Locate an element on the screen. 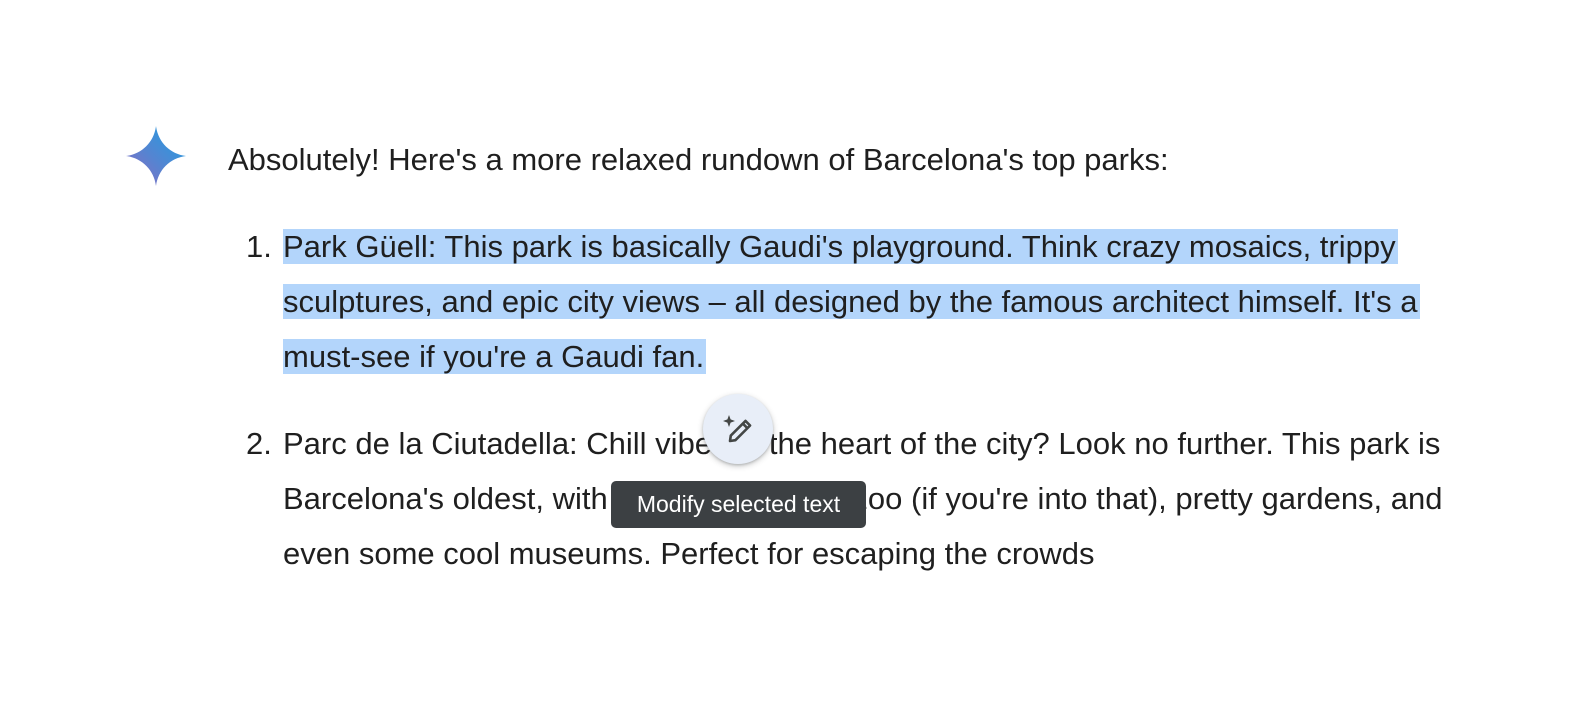 Image resolution: width=1587 pixels, height=709 pixels. gemini-spark-icon is located at coordinates (156, 156).